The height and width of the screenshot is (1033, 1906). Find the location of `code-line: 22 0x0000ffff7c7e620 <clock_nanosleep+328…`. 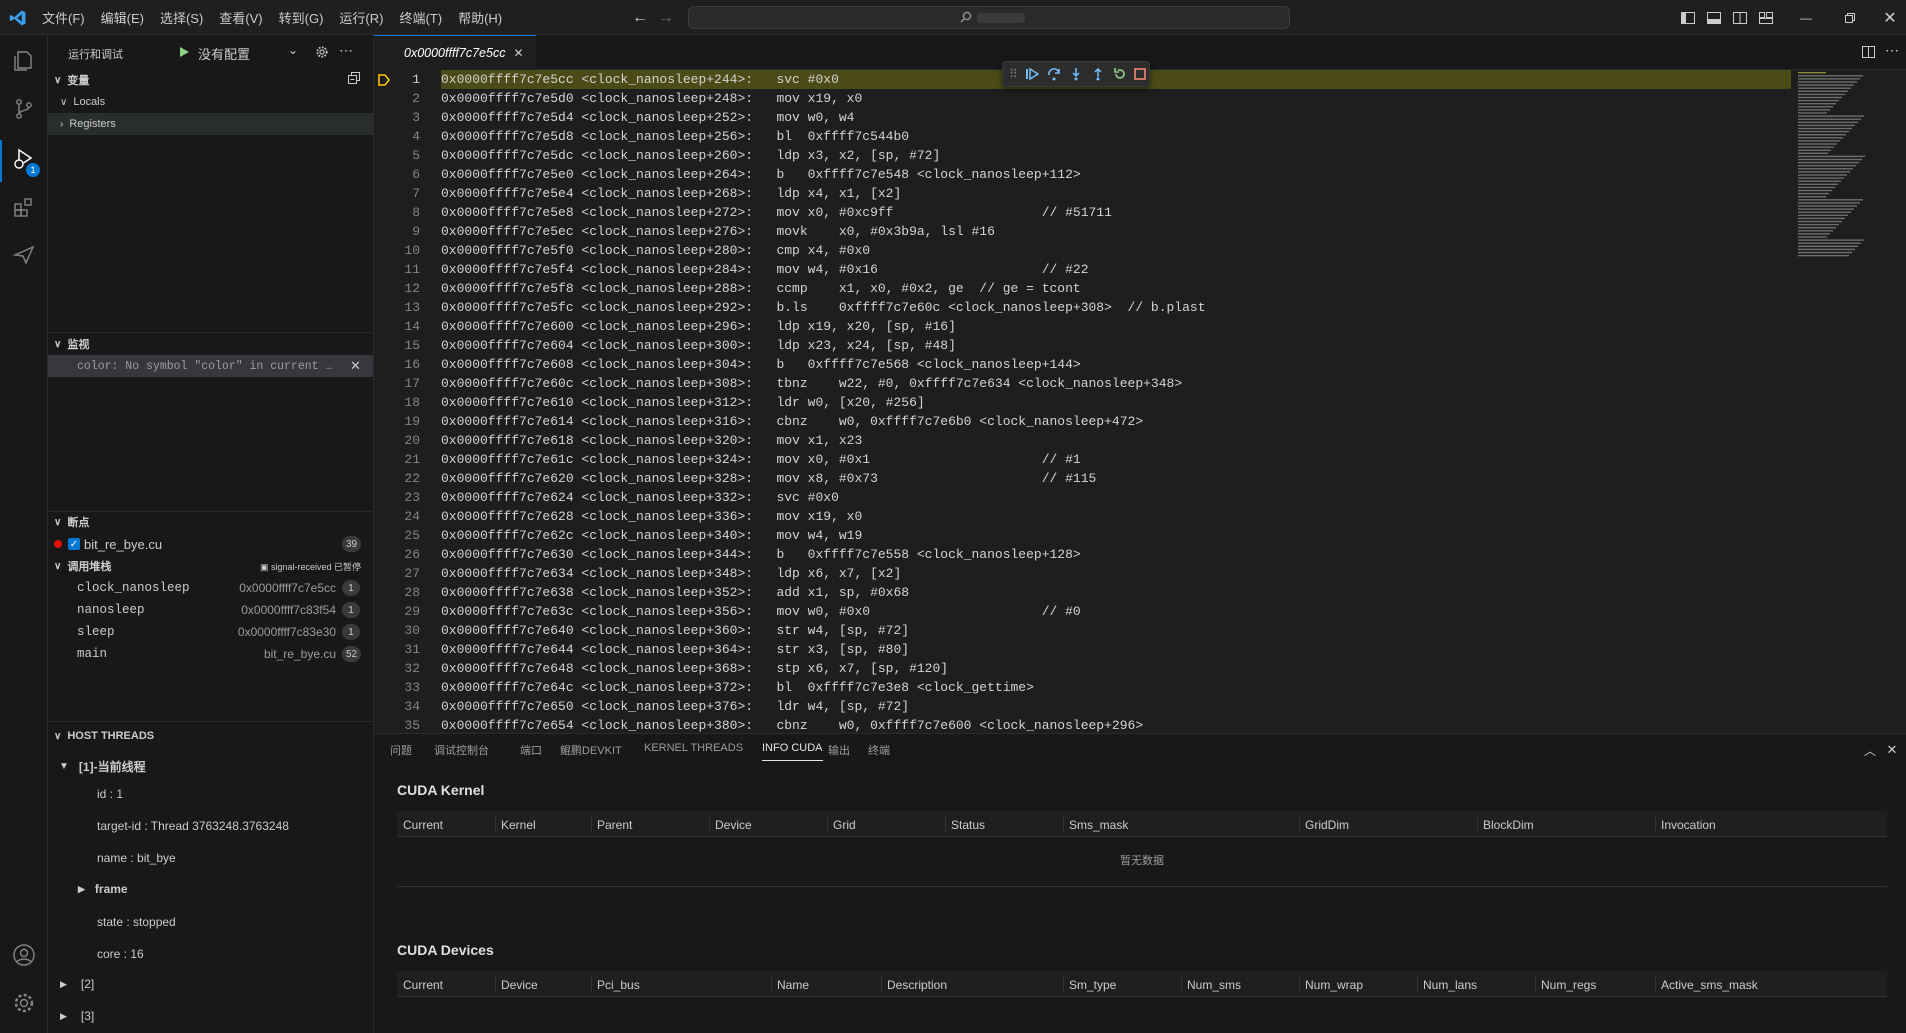

code-line: 22 0x0000ffff7c7e620 <clock_nanosleep+328… is located at coordinates (1084, 478).